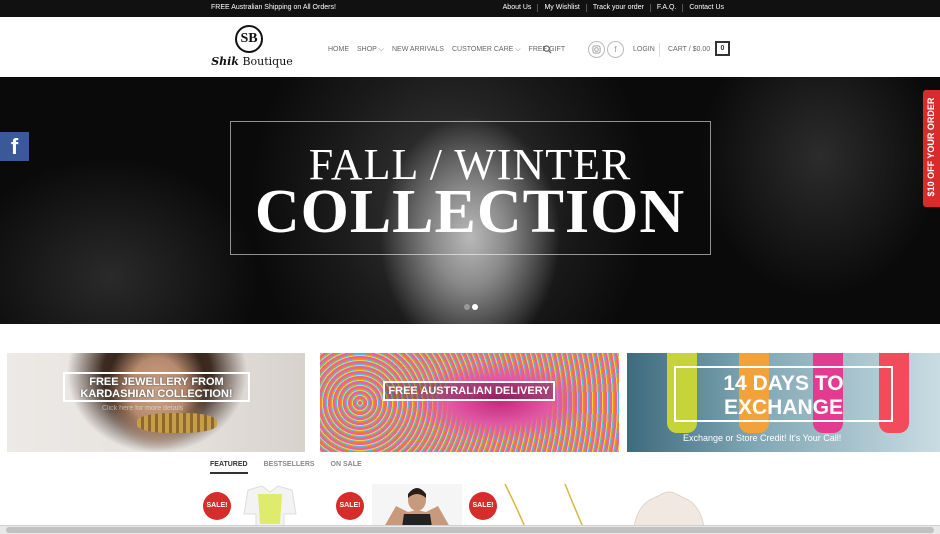  I want to click on model-image, so click(157, 402).